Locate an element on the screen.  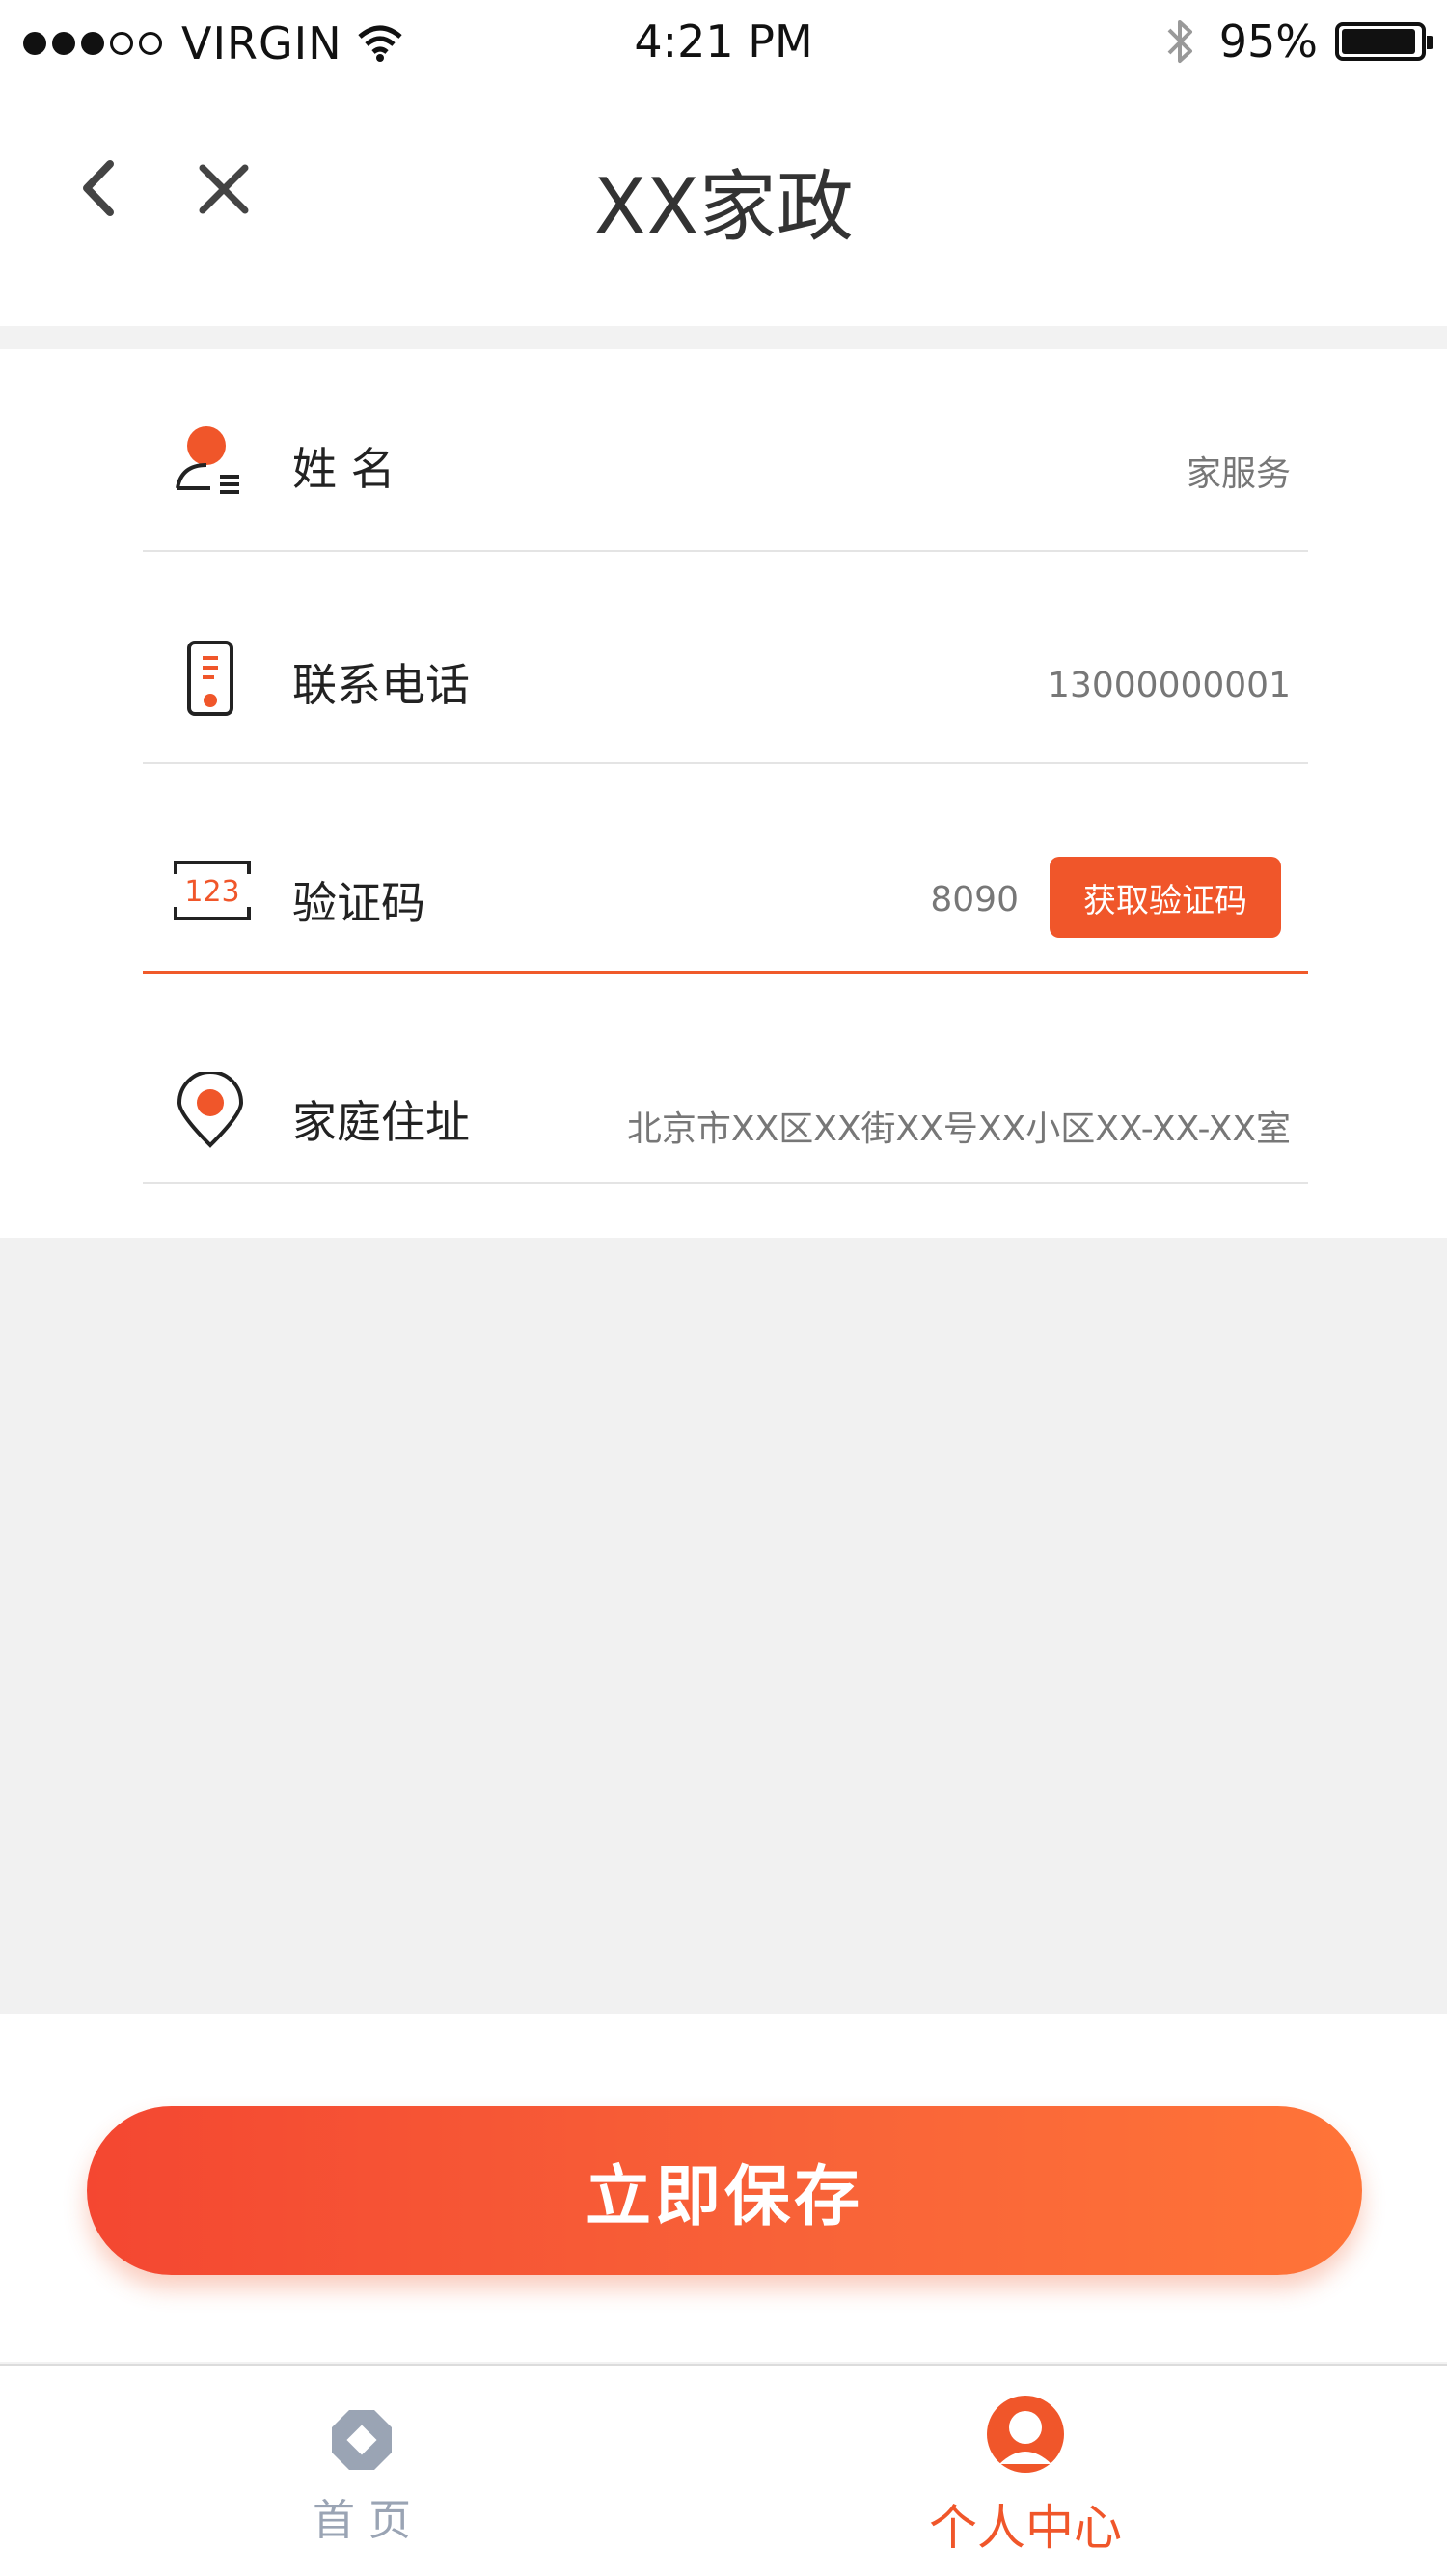
code-label: 验证码 is located at coordinates (358, 903).